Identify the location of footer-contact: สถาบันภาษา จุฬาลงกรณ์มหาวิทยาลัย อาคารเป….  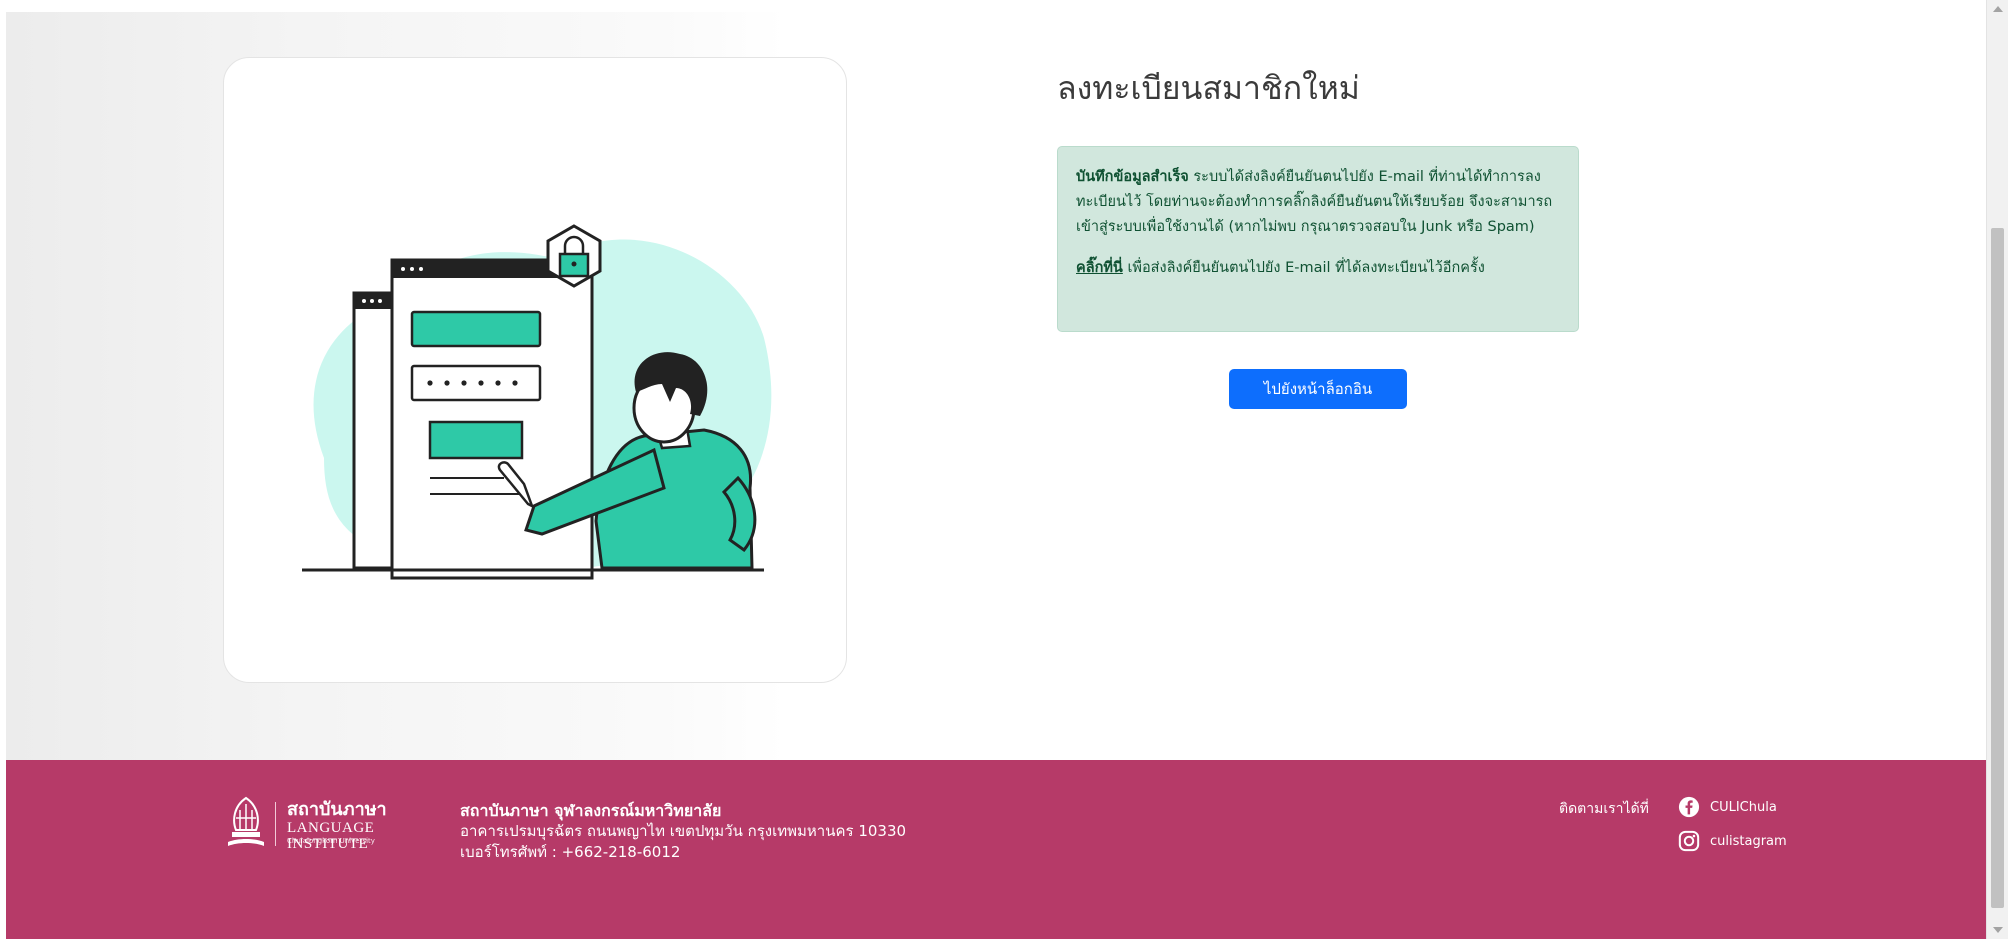
(683, 831).